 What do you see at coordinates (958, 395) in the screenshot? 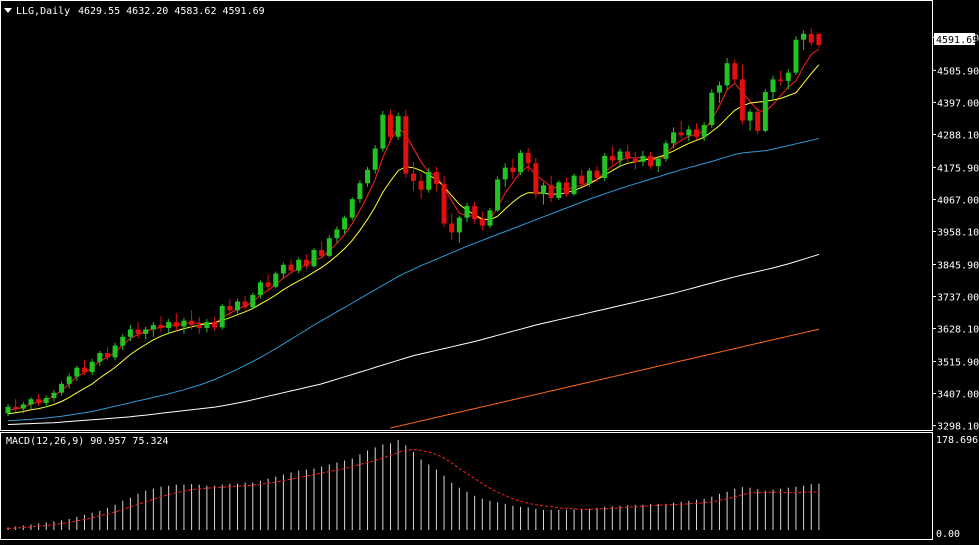
I see `price-tick-label: 3407.00` at bounding box center [958, 395].